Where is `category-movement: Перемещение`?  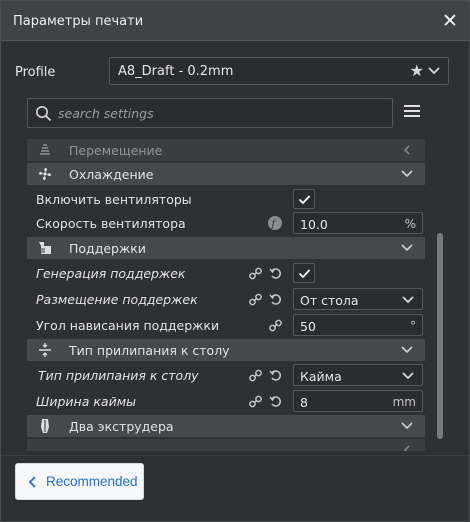 category-movement: Перемещение is located at coordinates (226, 150).